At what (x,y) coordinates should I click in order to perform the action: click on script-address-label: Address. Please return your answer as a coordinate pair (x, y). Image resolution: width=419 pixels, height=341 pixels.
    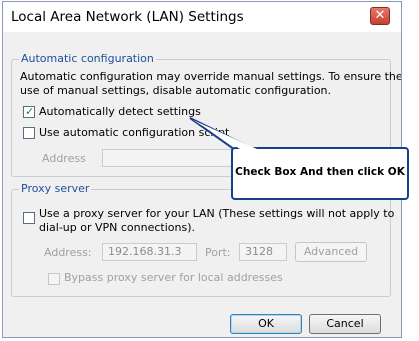
    Looking at the image, I should click on (64, 158).